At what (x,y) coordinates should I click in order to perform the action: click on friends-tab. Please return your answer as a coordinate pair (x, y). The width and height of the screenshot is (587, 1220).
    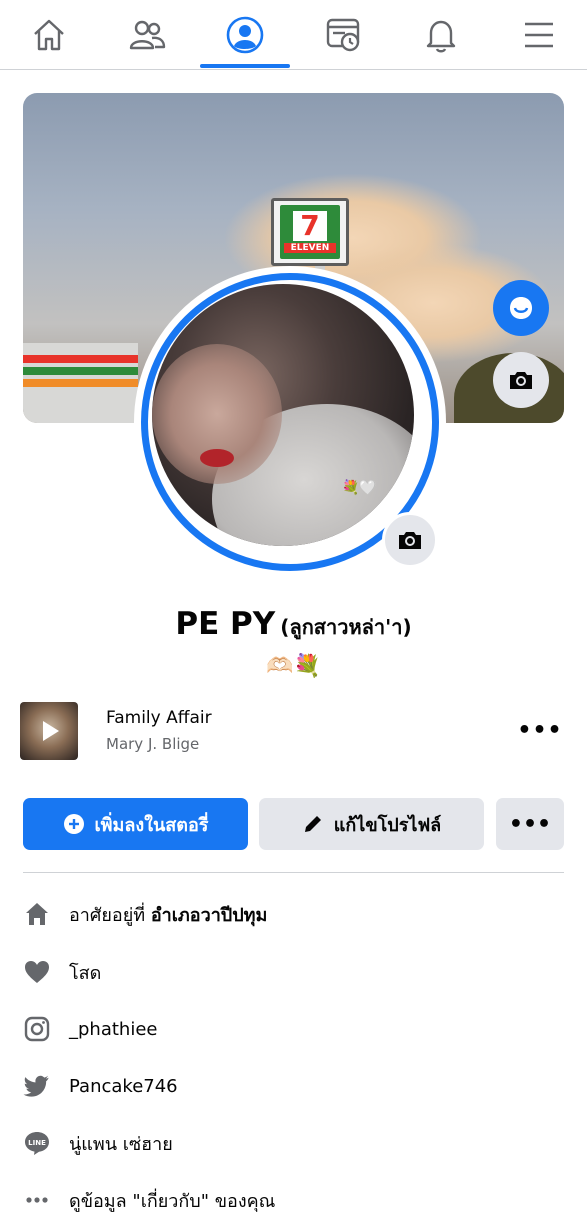
    Looking at the image, I should click on (147, 35).